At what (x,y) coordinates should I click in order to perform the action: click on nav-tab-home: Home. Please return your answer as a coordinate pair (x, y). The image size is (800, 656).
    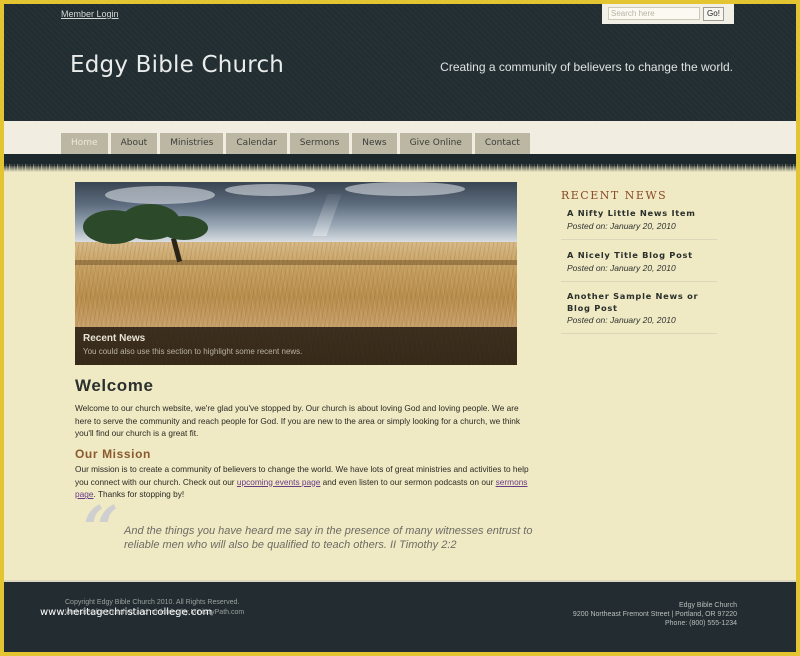
    Looking at the image, I should click on (84, 143).